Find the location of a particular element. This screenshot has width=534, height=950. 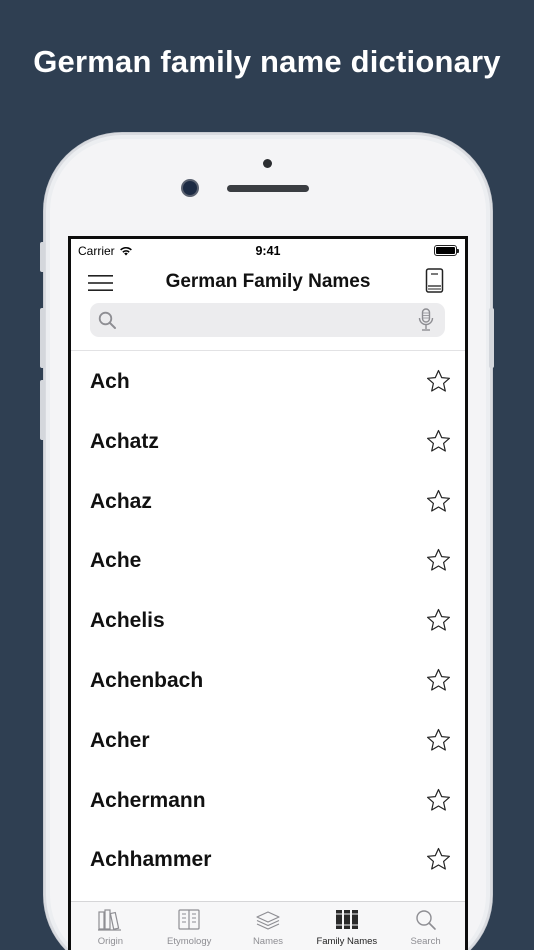

navigation-bar: German Family Names is located at coordinates (268, 283).